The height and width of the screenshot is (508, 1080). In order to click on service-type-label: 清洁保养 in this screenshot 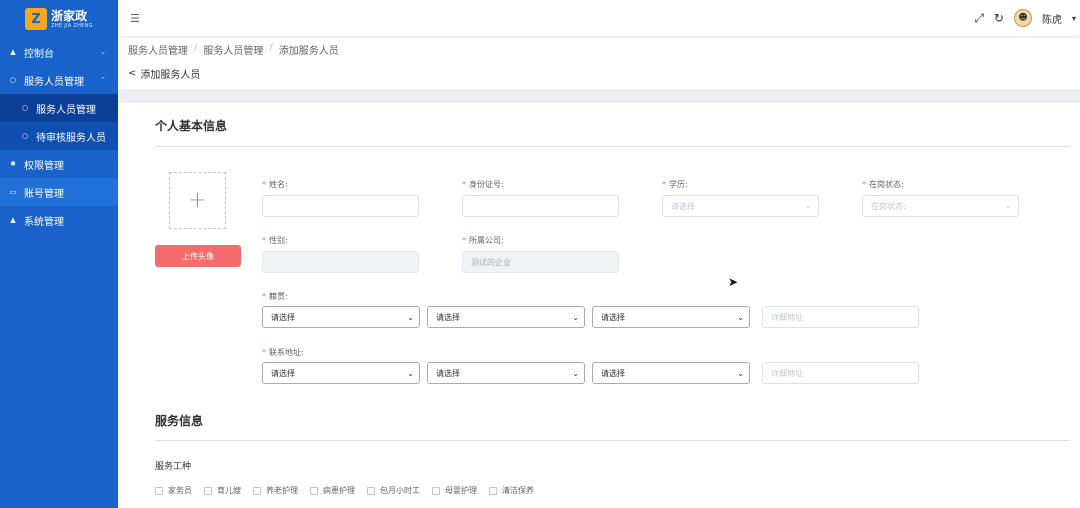, I will do `click(518, 490)`.